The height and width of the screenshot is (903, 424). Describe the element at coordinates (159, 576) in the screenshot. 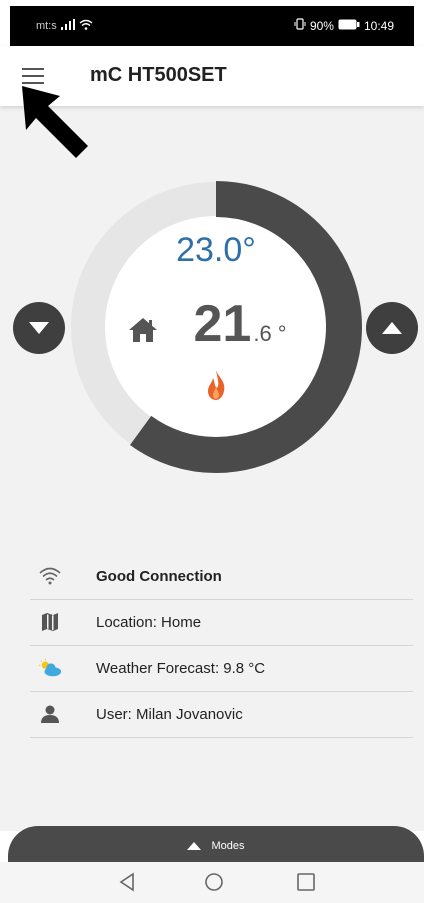

I see `connection-status: Good Connection` at that location.